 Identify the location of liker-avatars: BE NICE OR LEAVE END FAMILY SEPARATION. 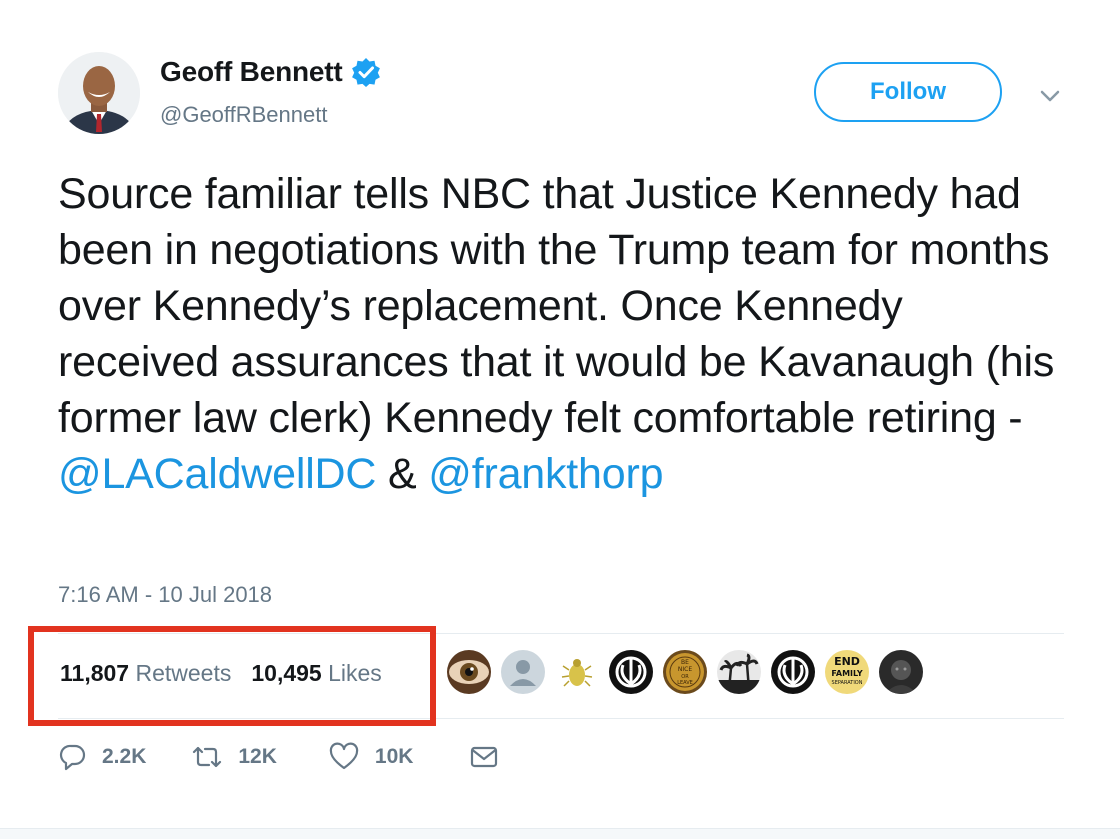
(685, 672).